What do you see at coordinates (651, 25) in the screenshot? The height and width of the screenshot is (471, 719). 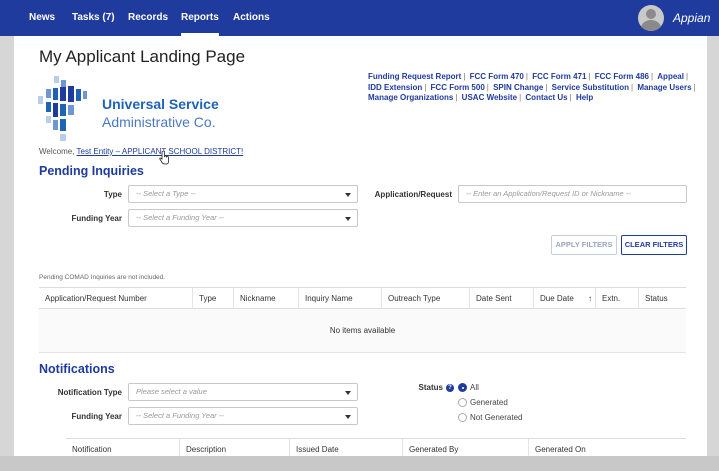 I see `avatar-body-icon` at bounding box center [651, 25].